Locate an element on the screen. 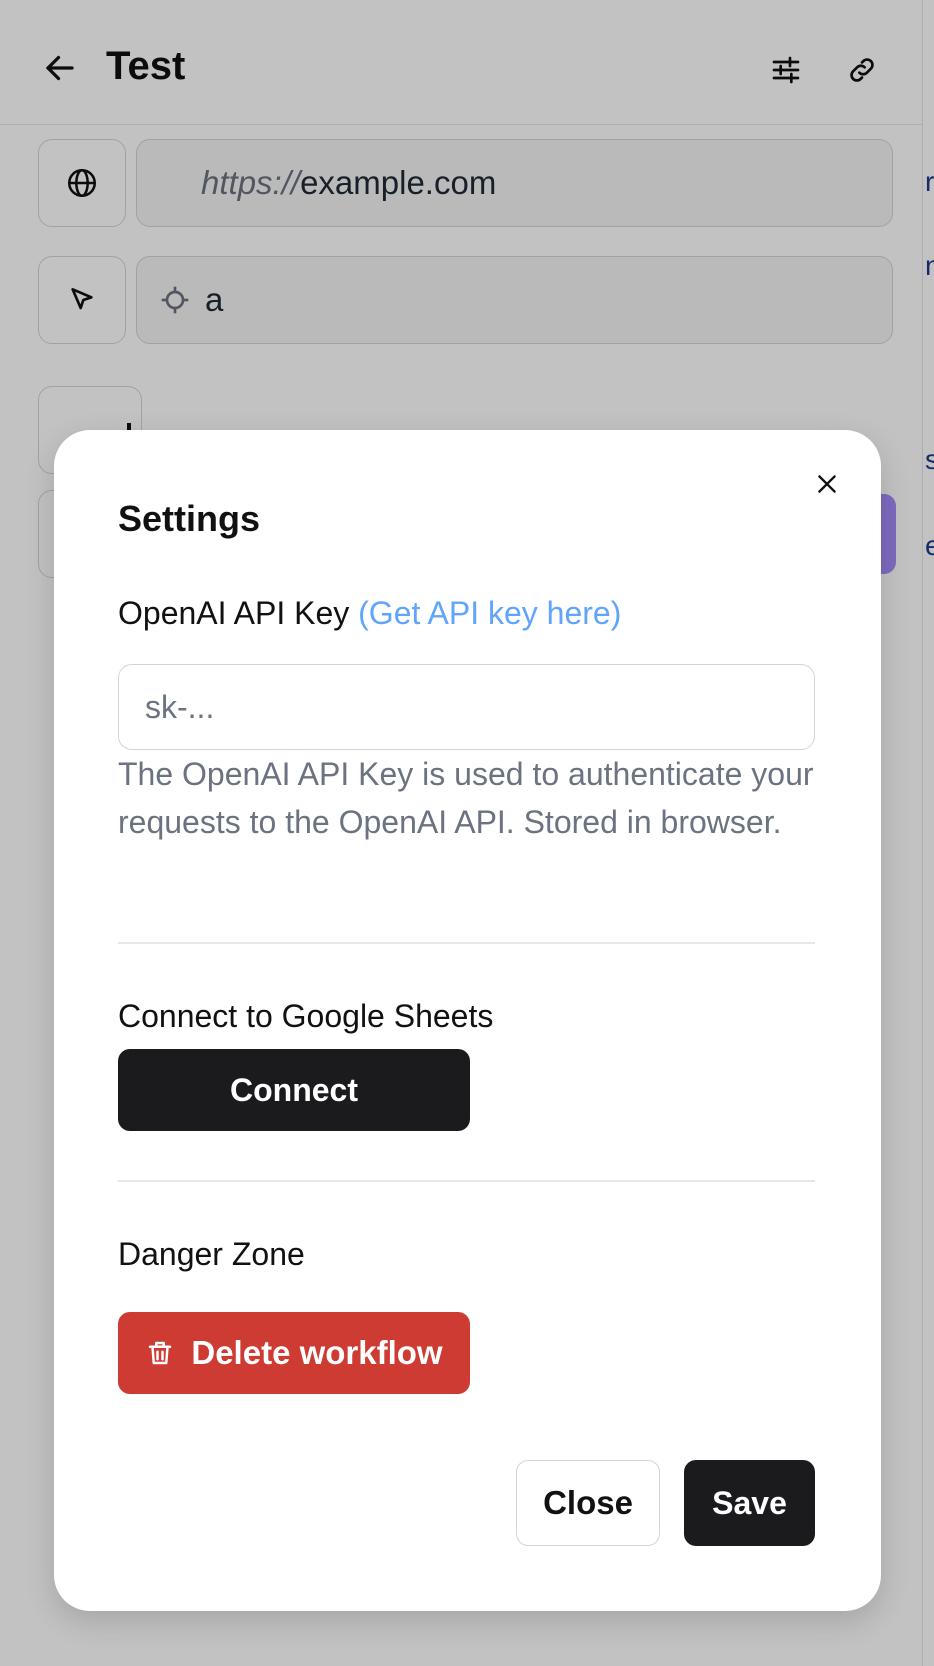 The height and width of the screenshot is (1666, 934). connect-button: Connect is located at coordinates (294, 1090).